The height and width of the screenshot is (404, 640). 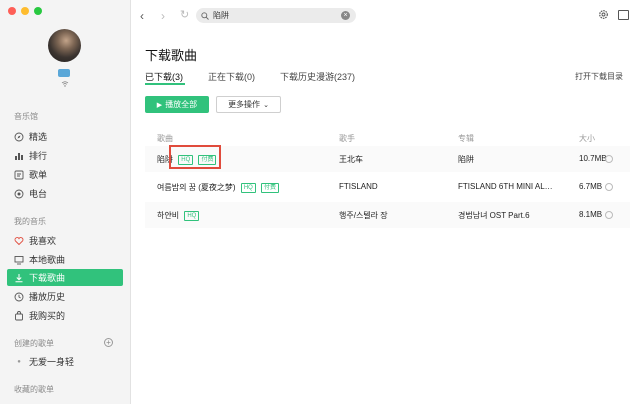 What do you see at coordinates (347, 138) in the screenshot?
I see `column-header-artist: 歌手` at bounding box center [347, 138].